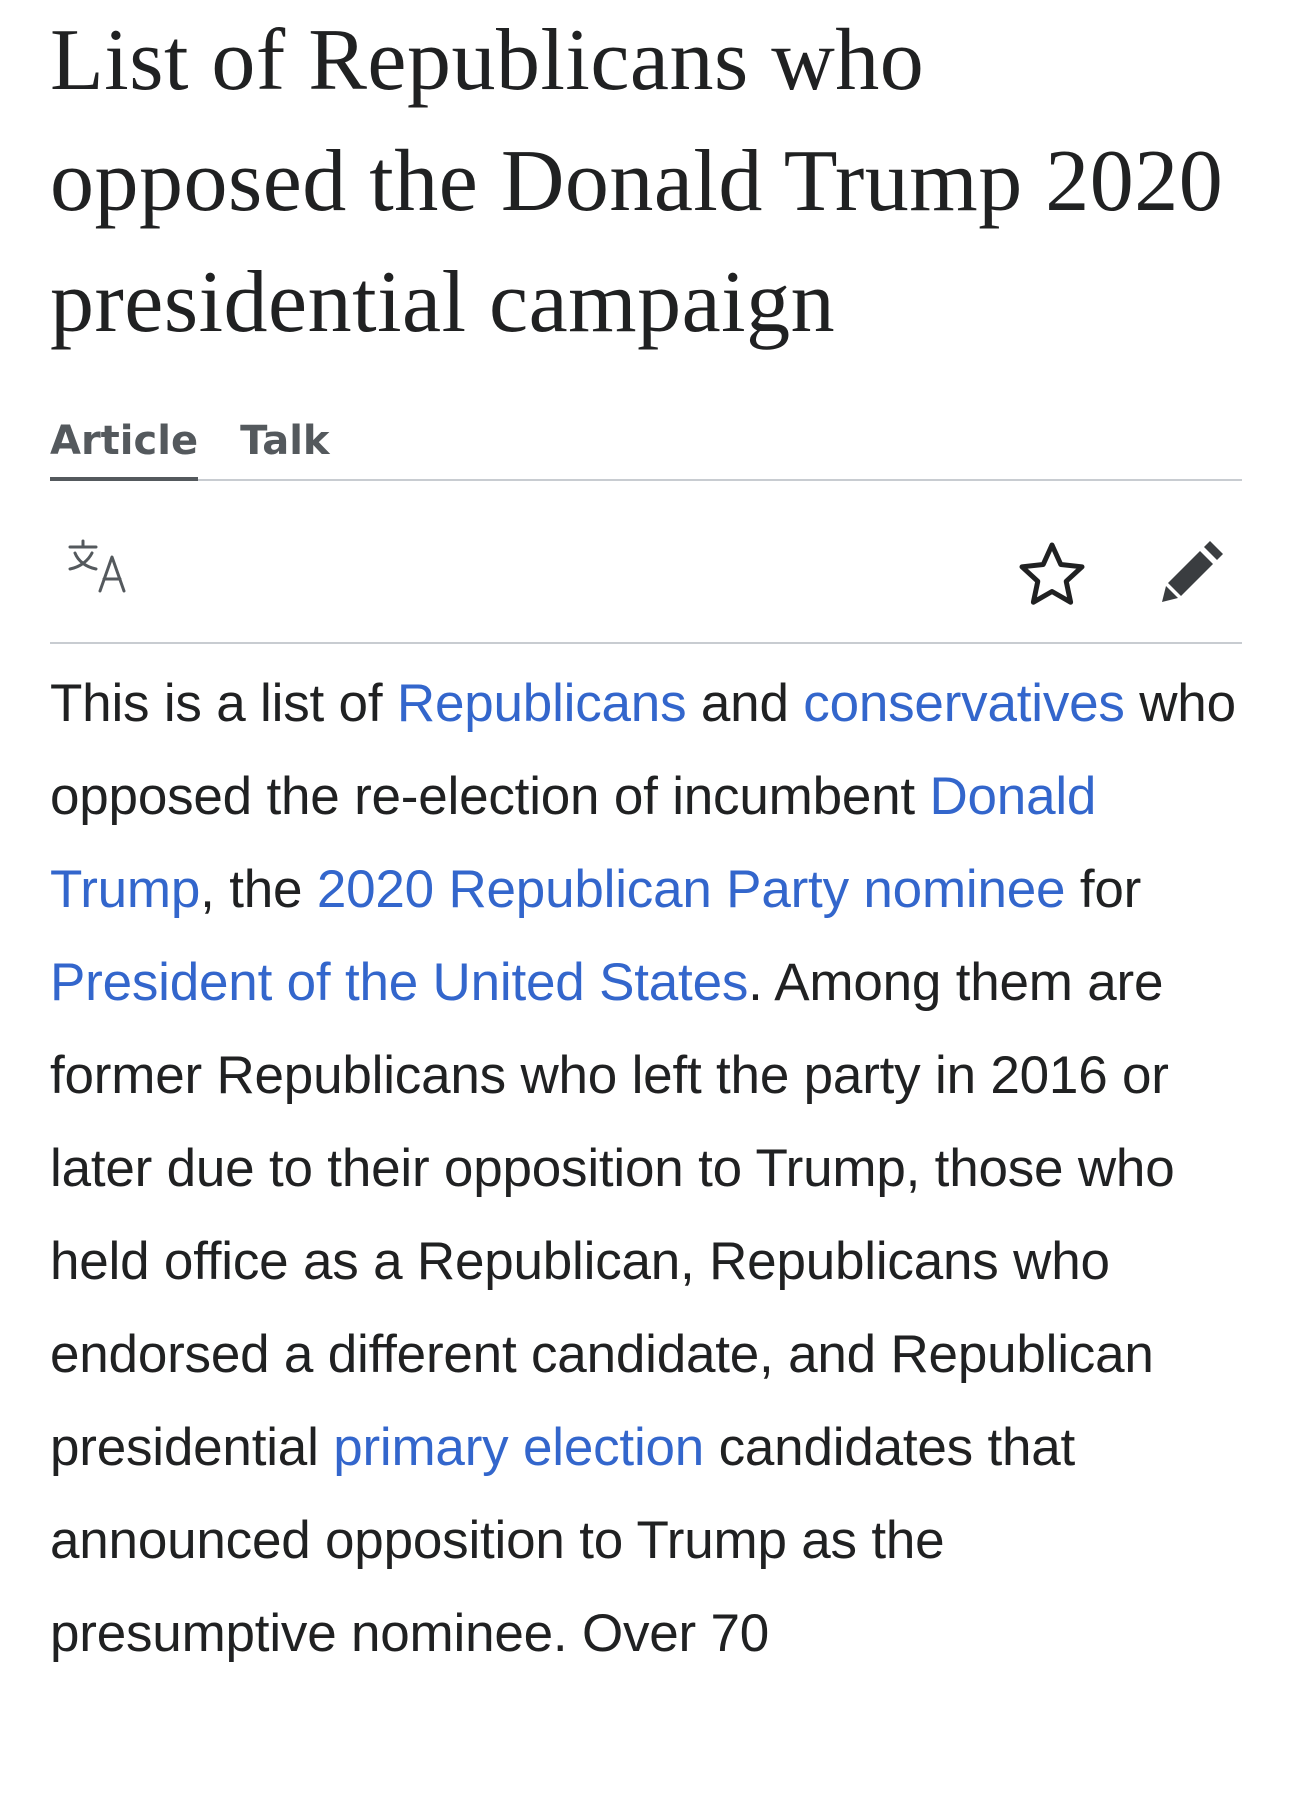 The width and height of the screenshot is (1290, 1803). I want to click on edit-button, so click(1190, 574).